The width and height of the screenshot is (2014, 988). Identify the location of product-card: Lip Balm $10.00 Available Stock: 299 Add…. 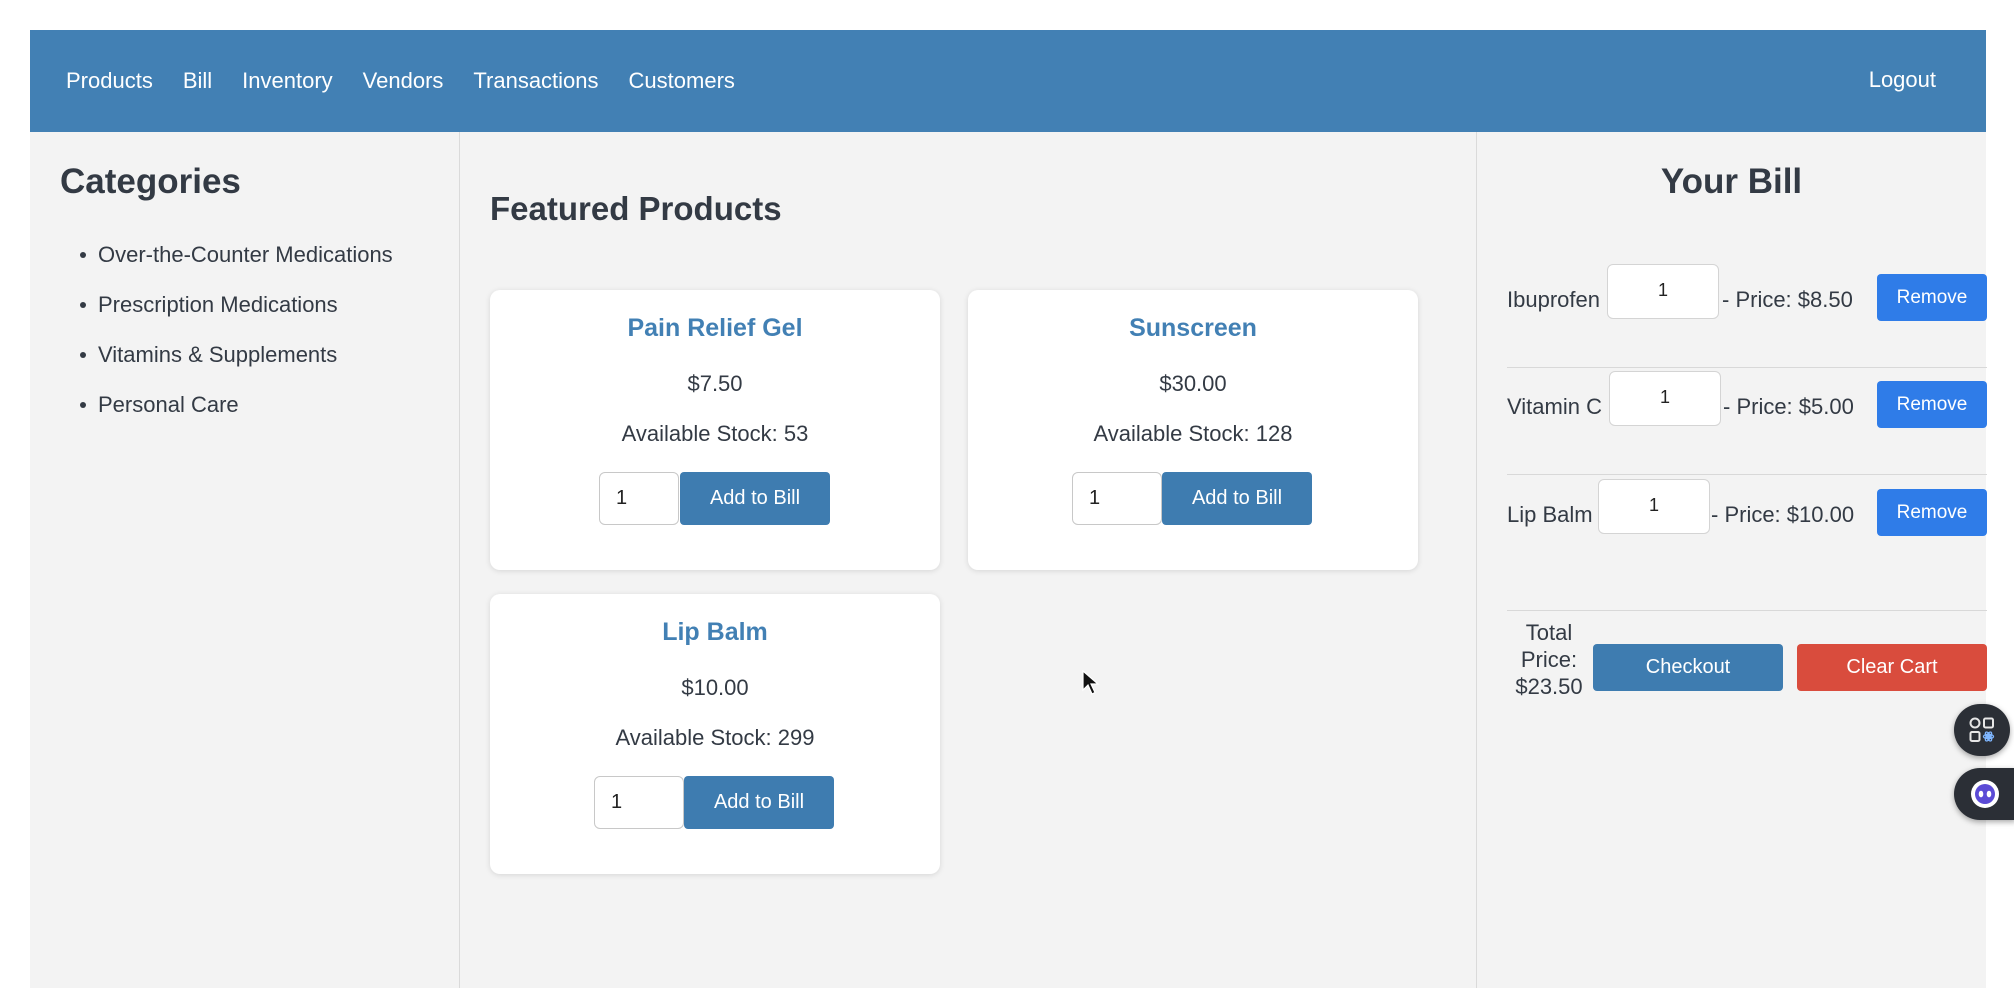
(715, 734).